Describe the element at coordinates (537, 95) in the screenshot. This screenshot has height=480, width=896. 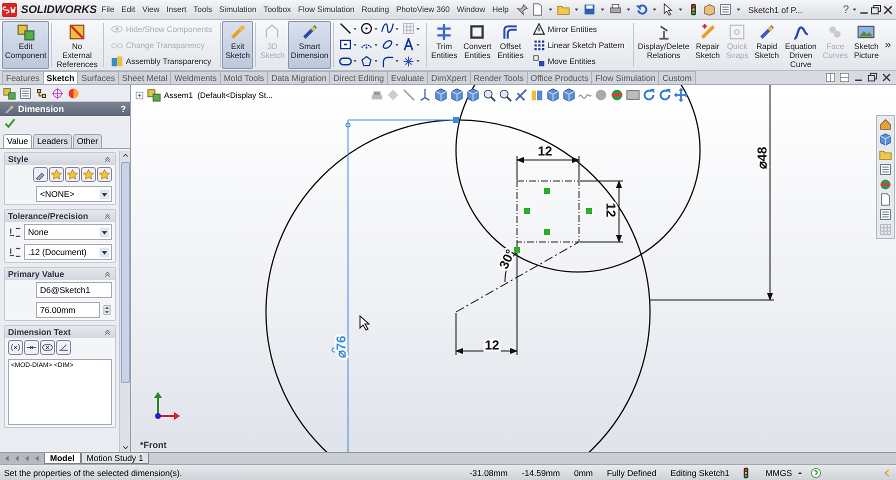
I see `blocks-icon` at that location.